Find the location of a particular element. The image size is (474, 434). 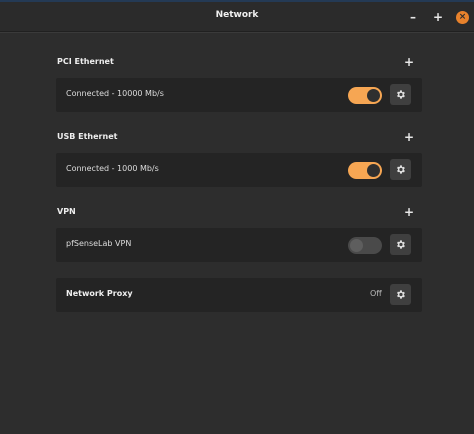

usb-ethernet-status: Connected - 1000 Mb/s is located at coordinates (112, 168).